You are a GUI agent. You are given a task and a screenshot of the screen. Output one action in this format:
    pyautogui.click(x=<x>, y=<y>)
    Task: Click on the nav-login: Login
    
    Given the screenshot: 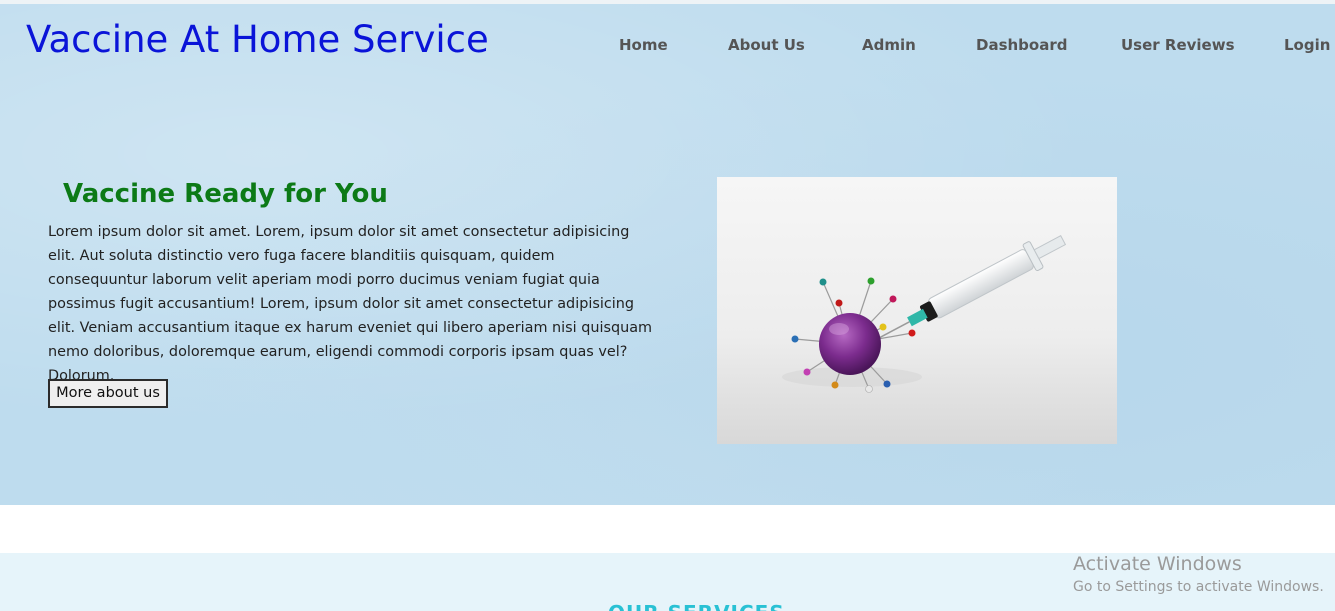 What is the action you would take?
    pyautogui.click(x=1307, y=45)
    